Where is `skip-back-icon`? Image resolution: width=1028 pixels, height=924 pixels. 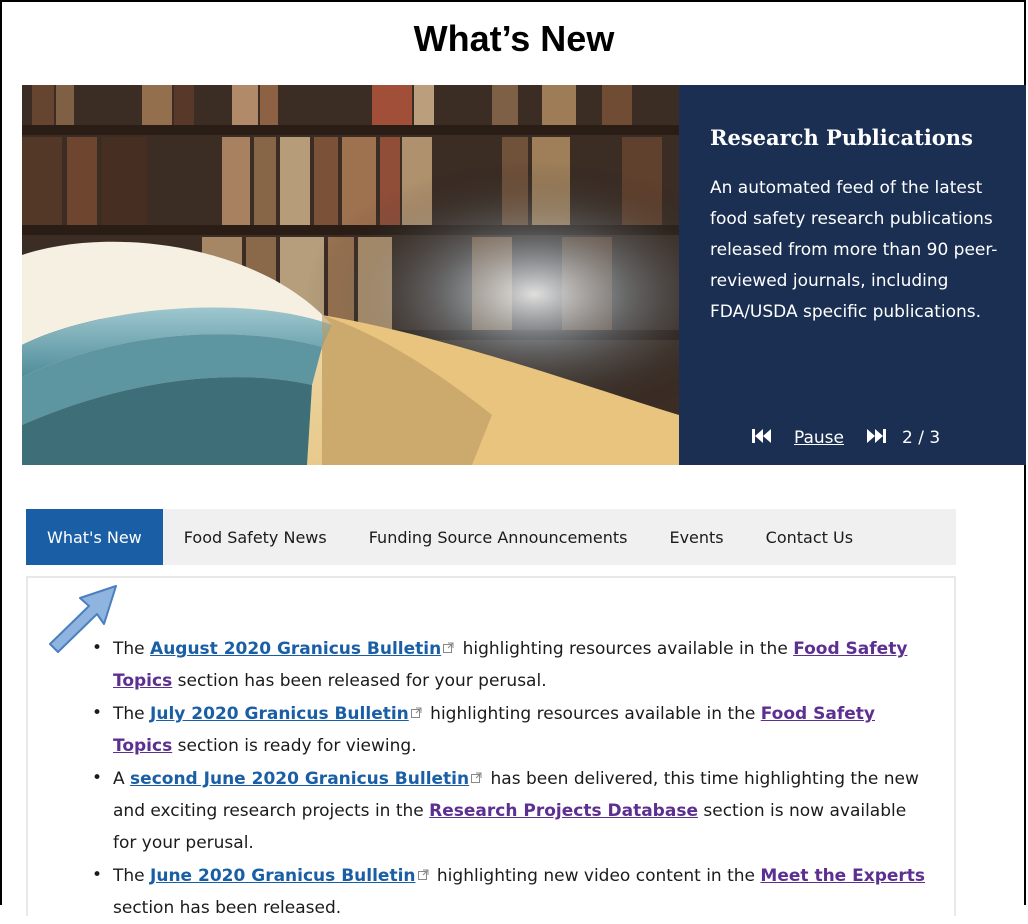
skip-back-icon is located at coordinates (762, 438).